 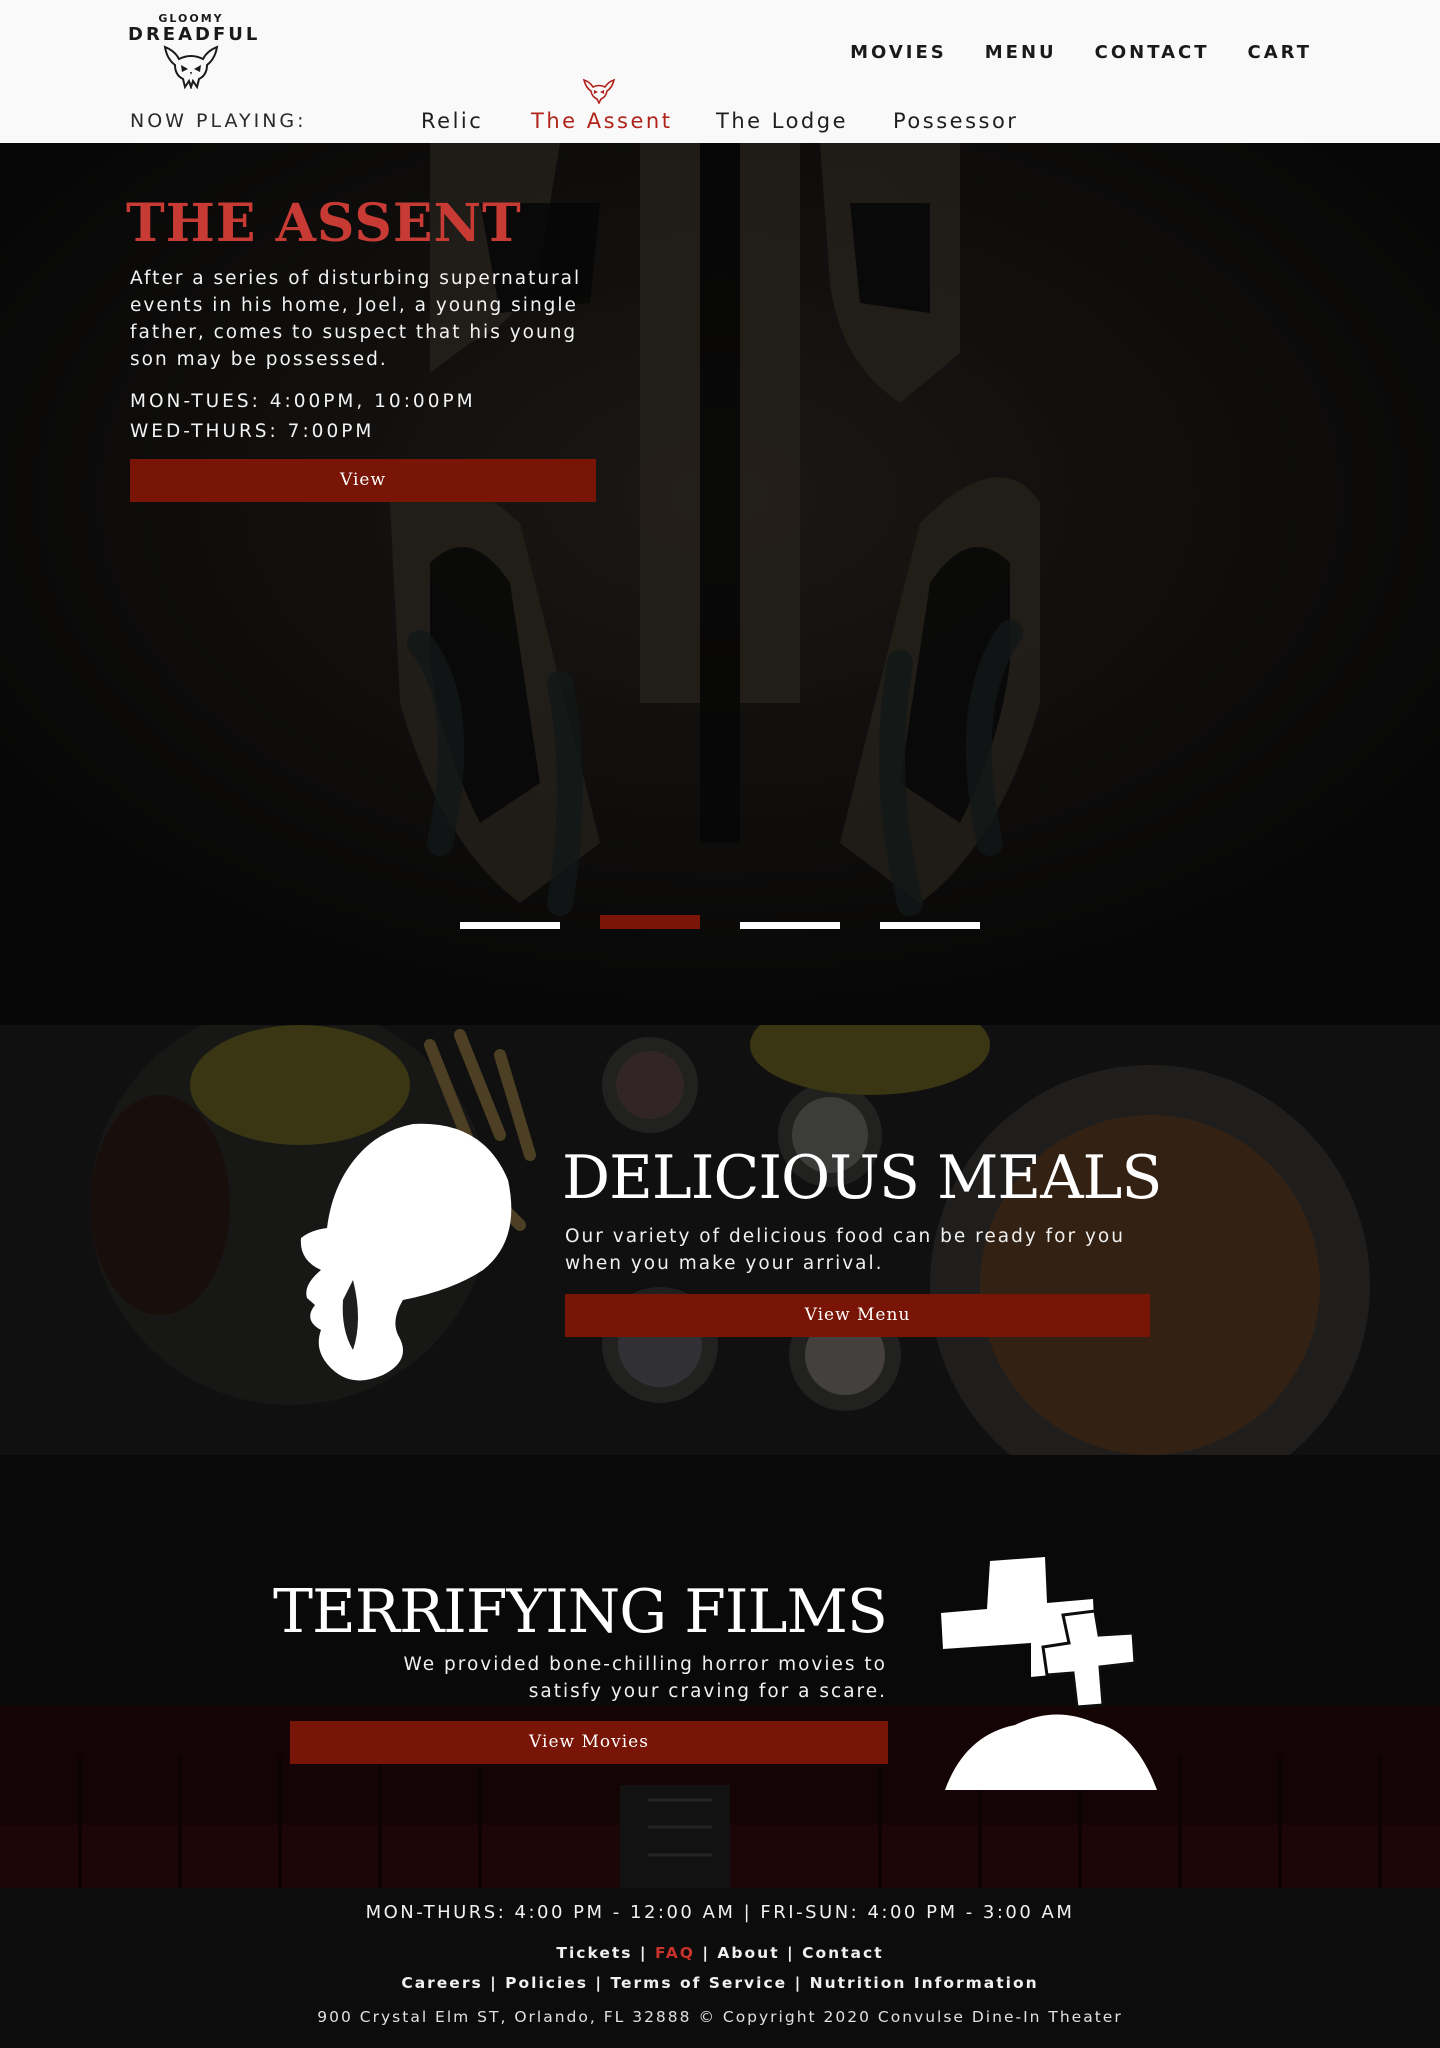 I want to click on footer-links-row-1: Tickets | FAQ | About | Contact, so click(x=720, y=1953).